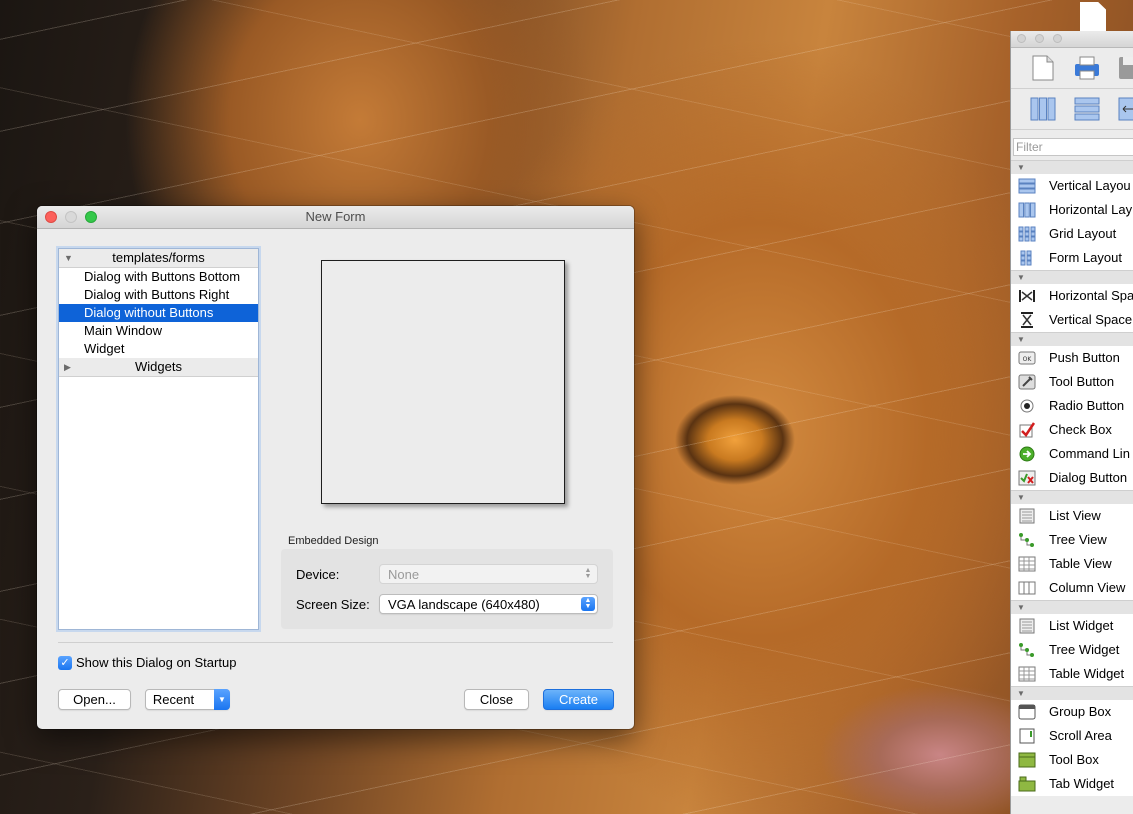 The image size is (1133, 814). Describe the element at coordinates (1043, 68) in the screenshot. I see `new-file-icon` at that location.